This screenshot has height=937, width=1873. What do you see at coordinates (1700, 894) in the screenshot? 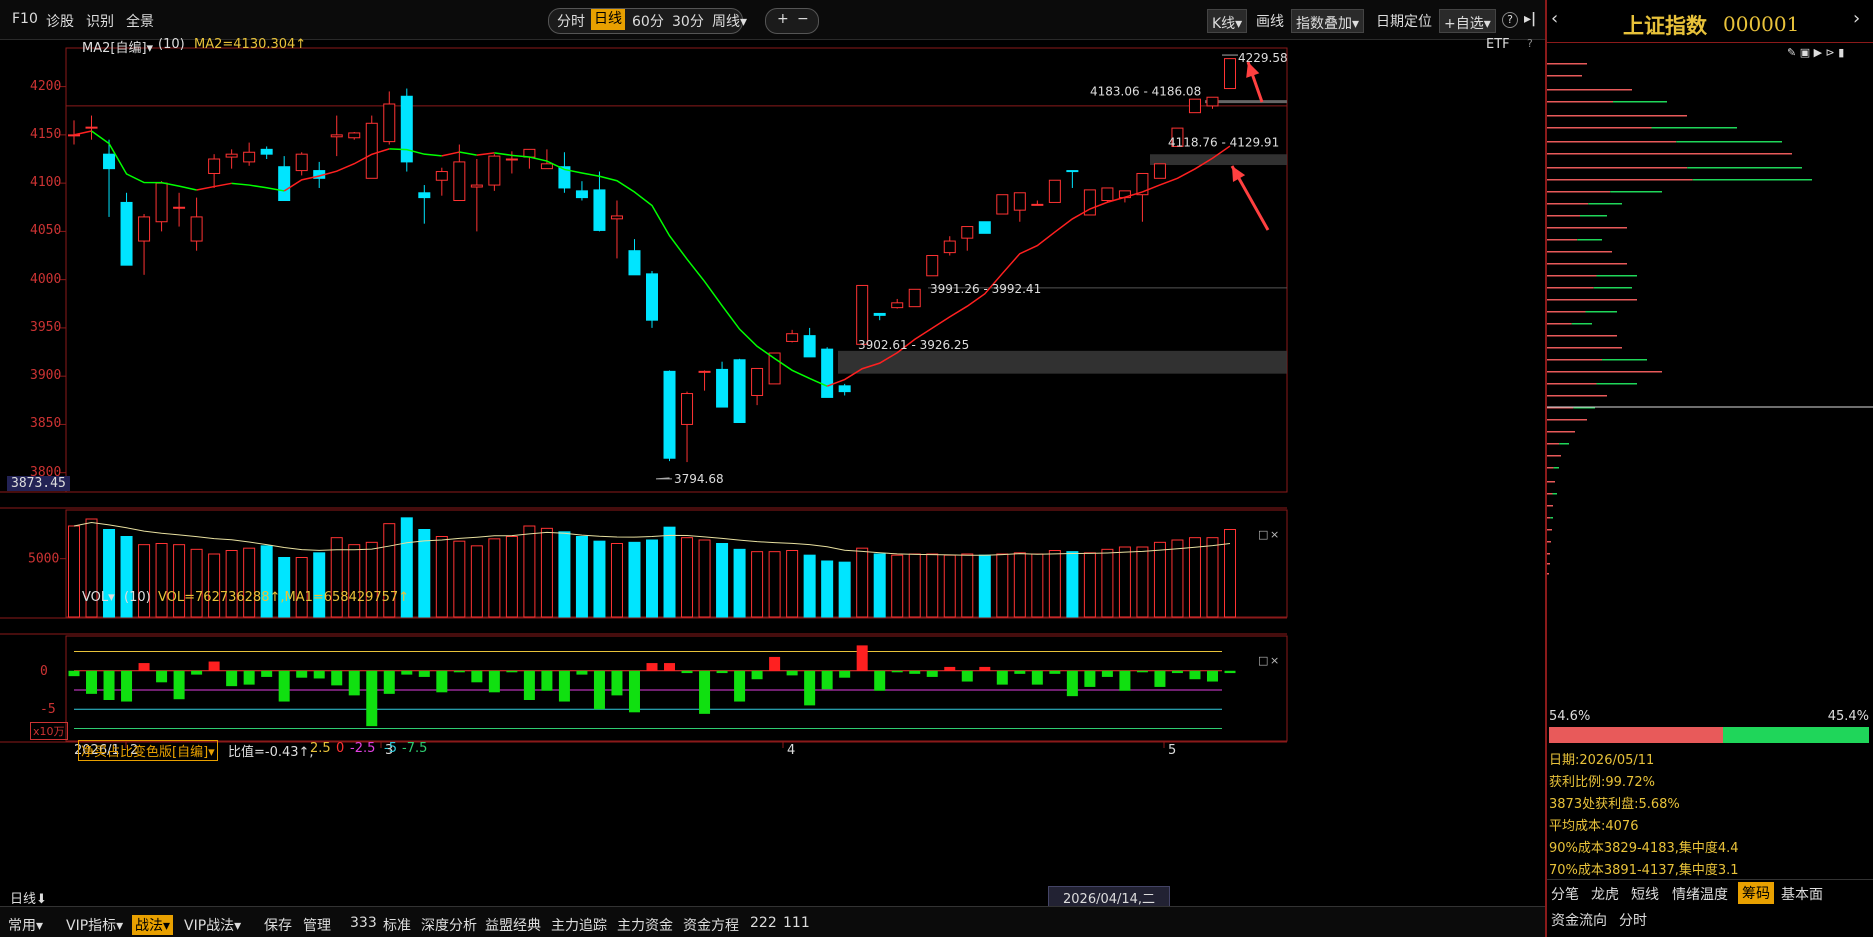
I see `tab-qingxu: 情绪温度` at bounding box center [1700, 894].